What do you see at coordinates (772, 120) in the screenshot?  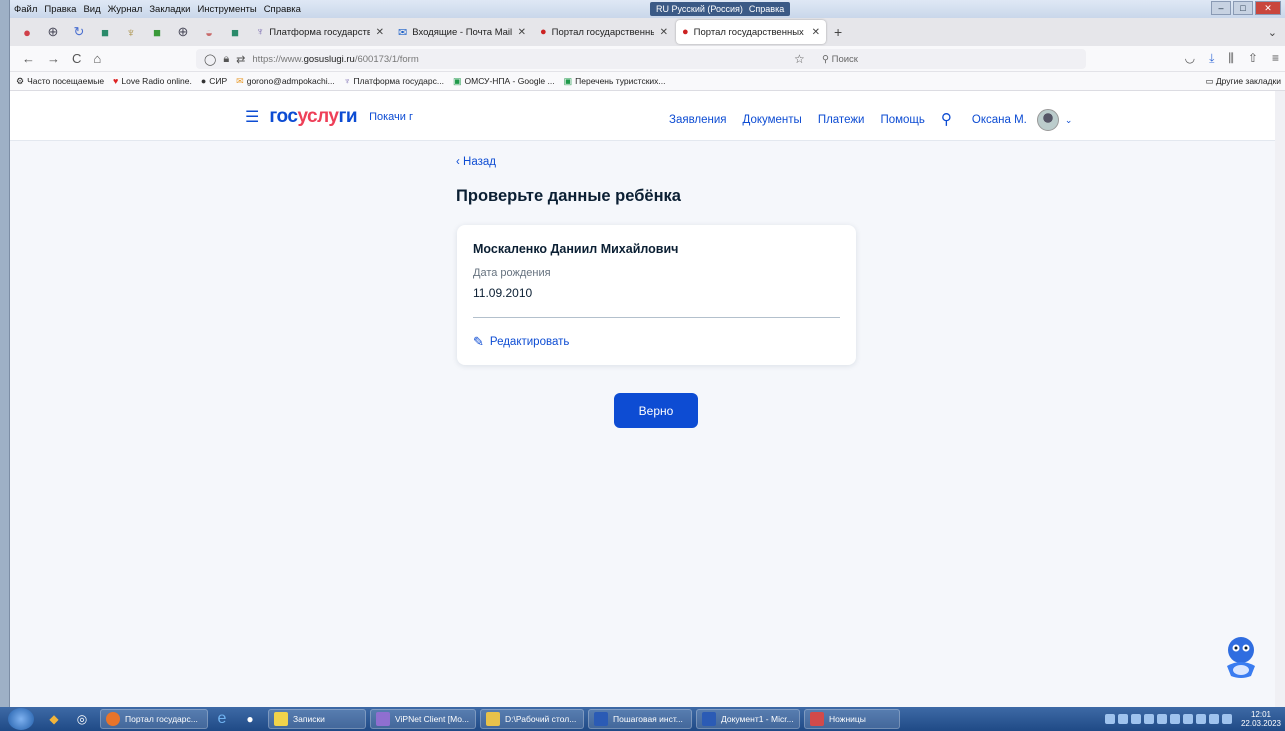 I see `nav-documents: Документы` at bounding box center [772, 120].